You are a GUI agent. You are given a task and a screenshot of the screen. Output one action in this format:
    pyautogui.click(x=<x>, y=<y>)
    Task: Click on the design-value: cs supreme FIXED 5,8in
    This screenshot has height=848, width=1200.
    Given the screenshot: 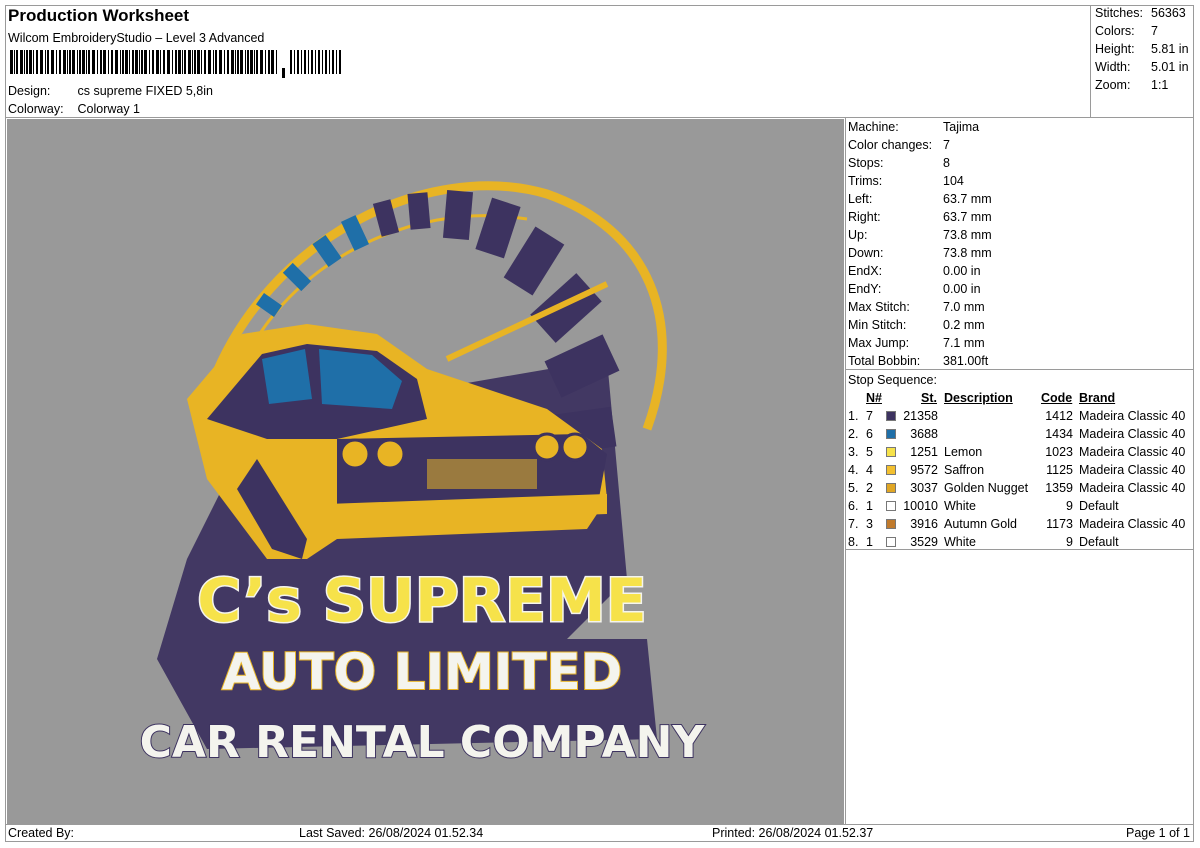 What is the action you would take?
    pyautogui.click(x=145, y=91)
    